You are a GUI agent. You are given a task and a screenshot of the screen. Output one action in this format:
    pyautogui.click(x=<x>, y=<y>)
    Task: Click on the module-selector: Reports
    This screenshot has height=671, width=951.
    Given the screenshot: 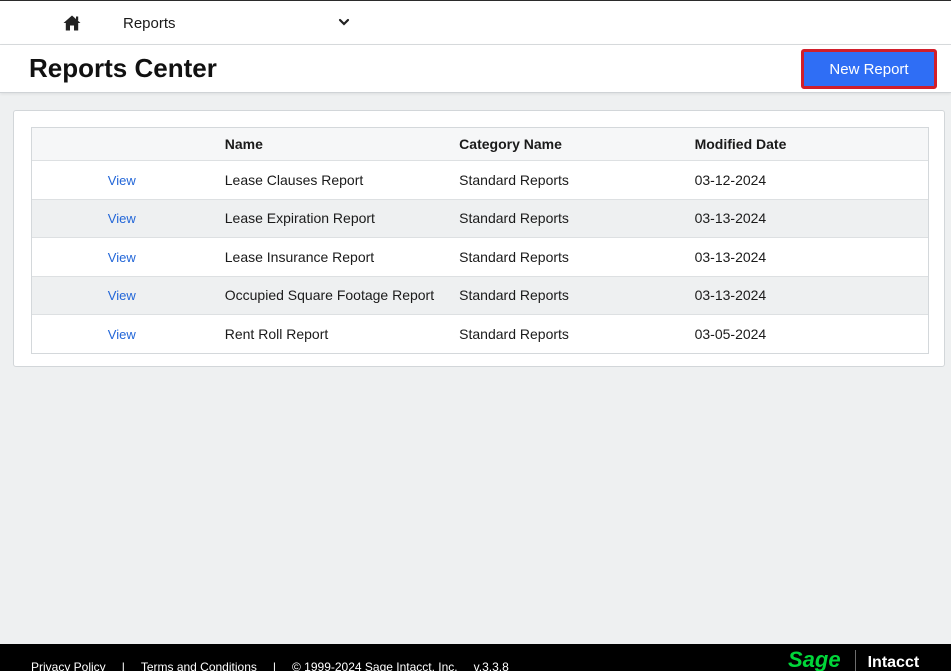 What is the action you would take?
    pyautogui.click(x=236, y=23)
    